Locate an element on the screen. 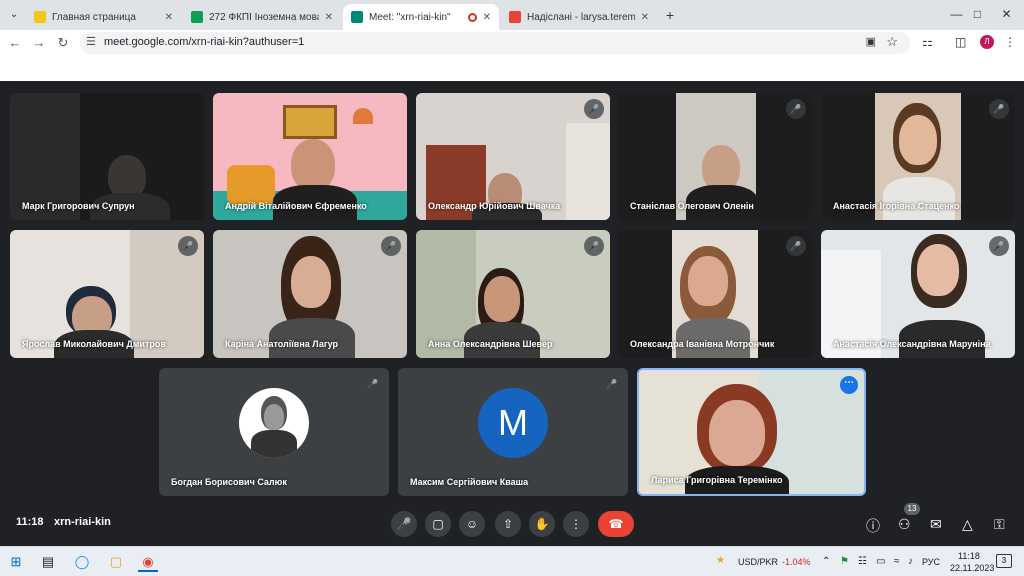 This screenshot has width=1024, height=576. tab-title: 272 ФКПІ Іноземна мова (за п is located at coordinates (264, 17).